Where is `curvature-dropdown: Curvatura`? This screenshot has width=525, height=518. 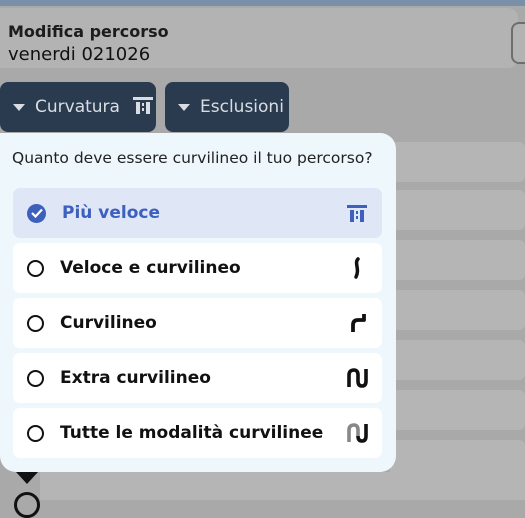
curvature-dropdown: Curvatura is located at coordinates (78, 107).